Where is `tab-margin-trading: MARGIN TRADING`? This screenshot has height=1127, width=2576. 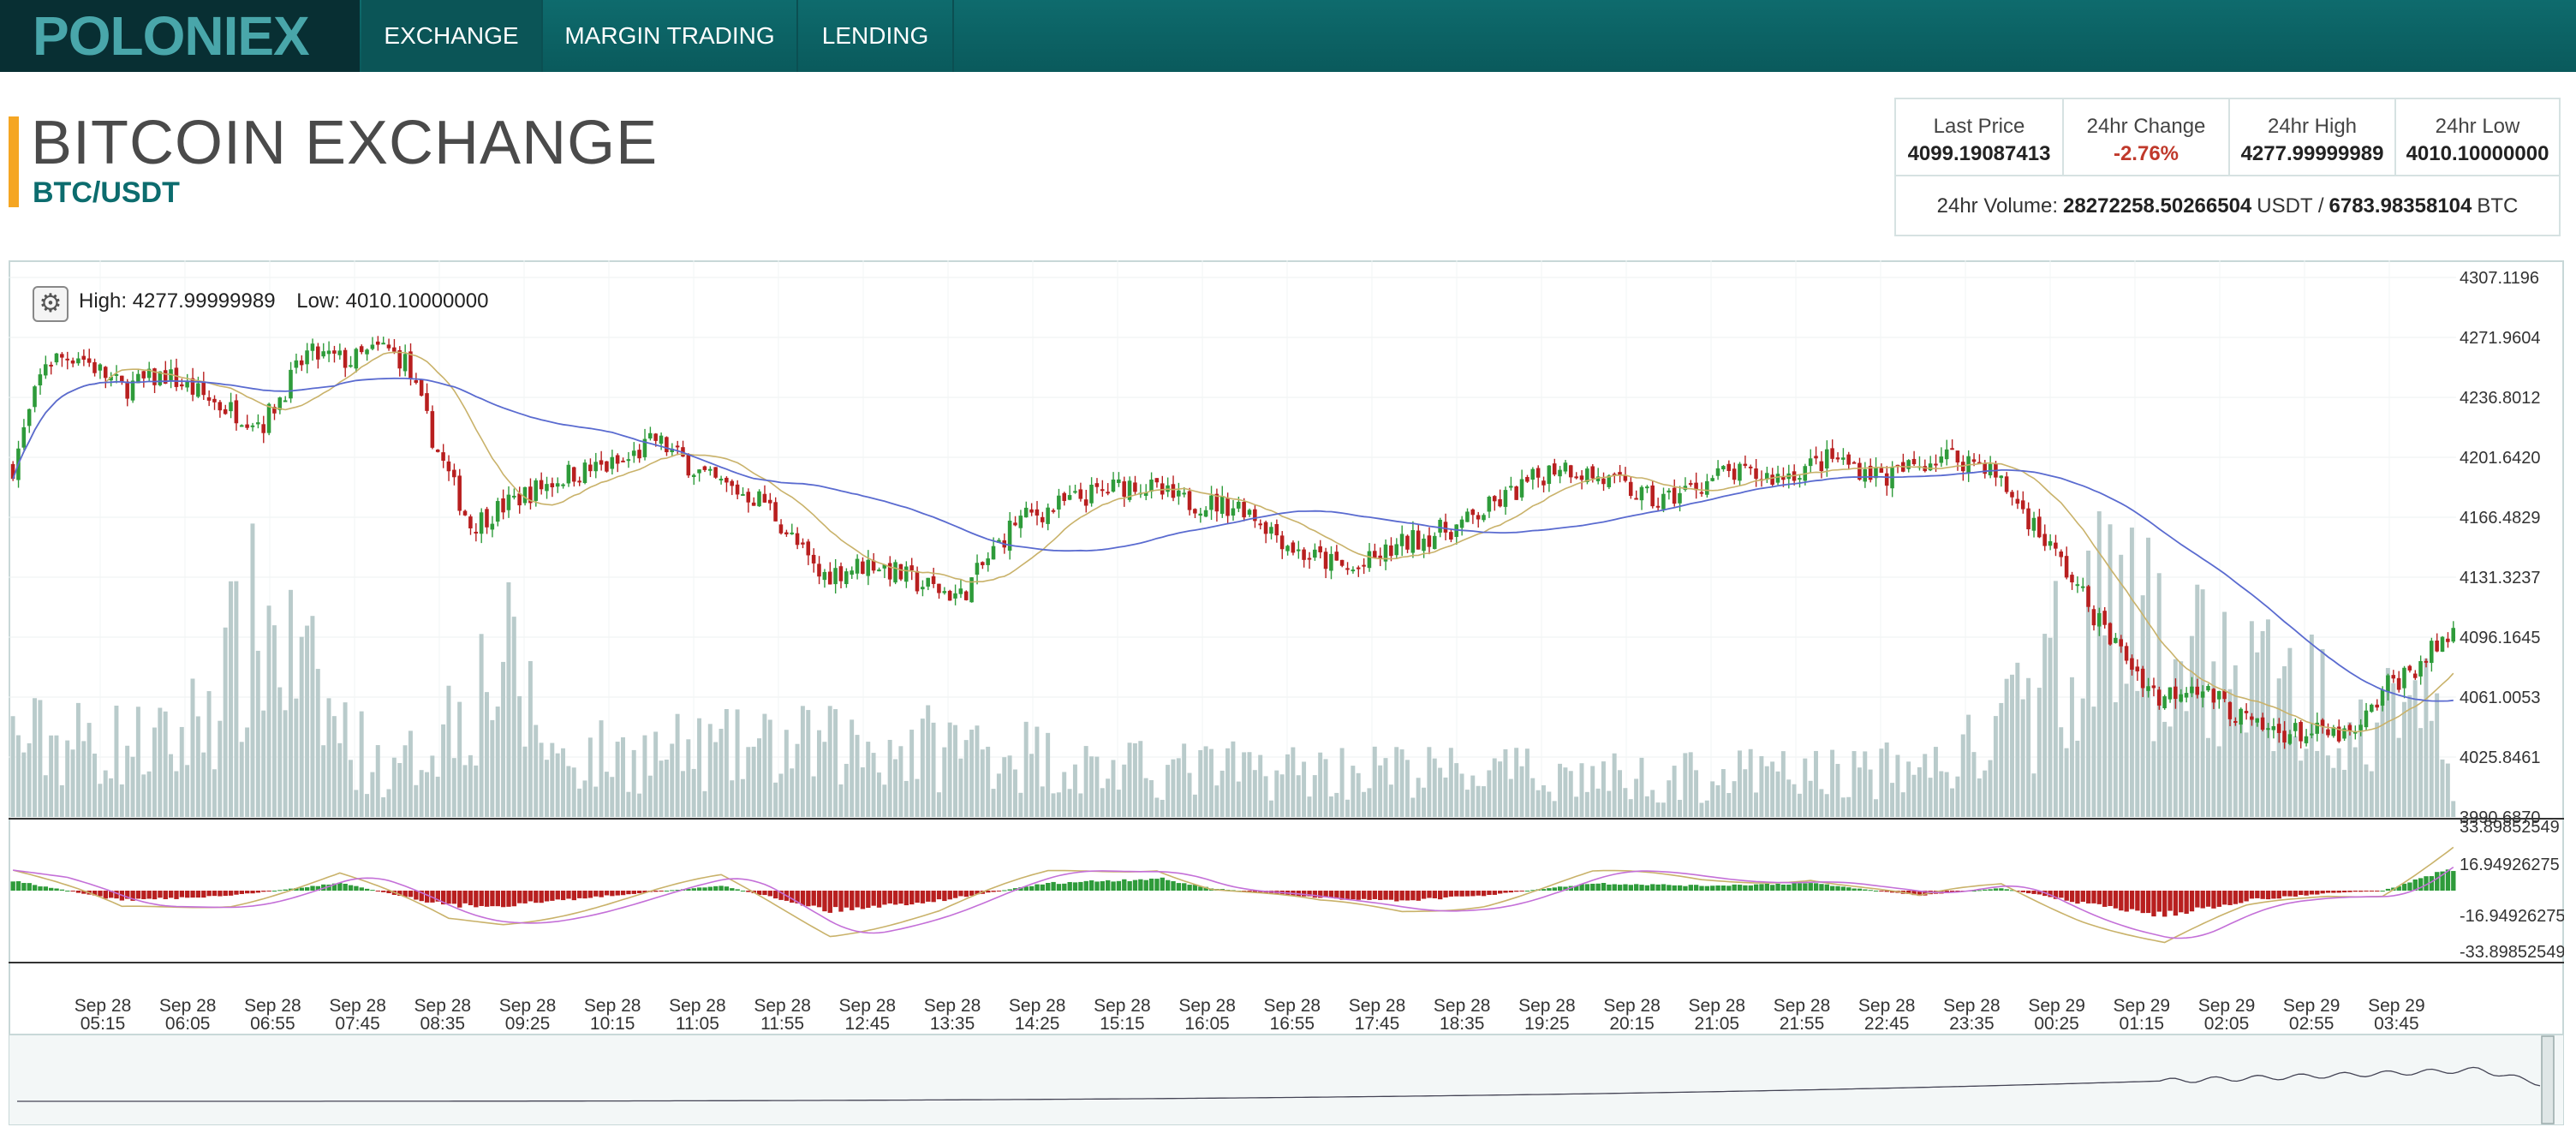
tab-margin-trading: MARGIN TRADING is located at coordinates (671, 36).